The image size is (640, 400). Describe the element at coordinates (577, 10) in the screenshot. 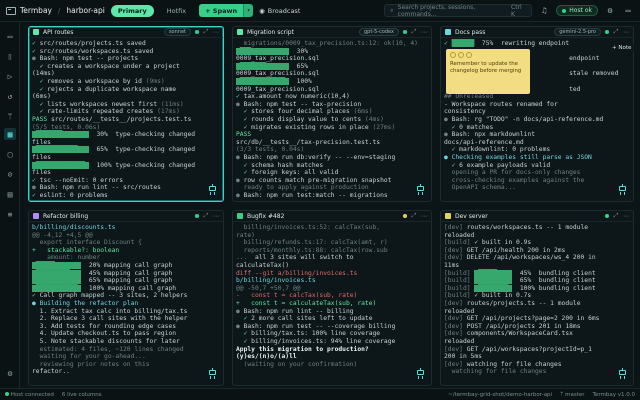

I see `host-status-badge: Host ok` at that location.